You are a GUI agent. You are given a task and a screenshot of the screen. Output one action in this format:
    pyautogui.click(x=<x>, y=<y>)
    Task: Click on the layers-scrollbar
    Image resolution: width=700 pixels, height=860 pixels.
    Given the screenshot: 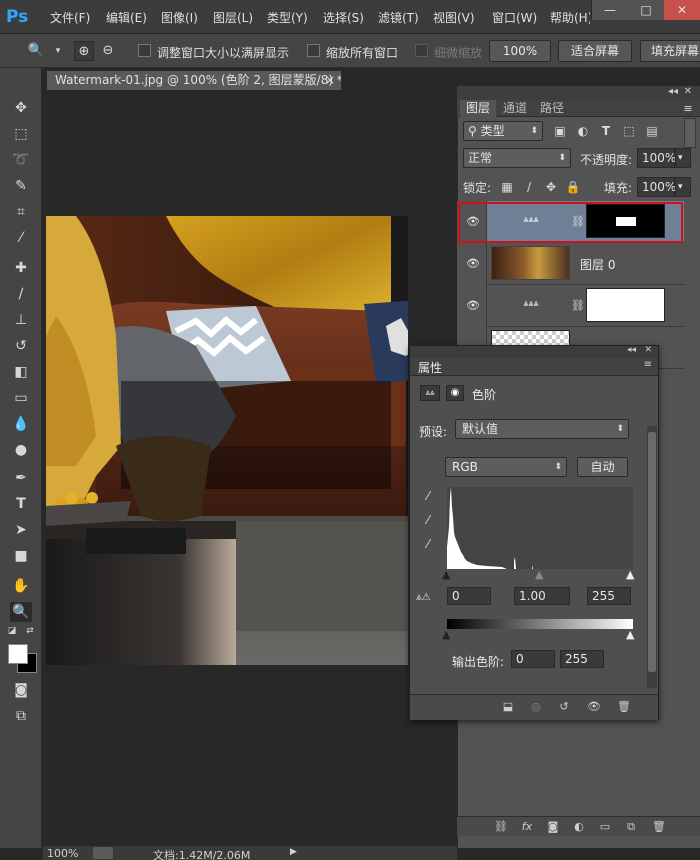 What is the action you would take?
    pyautogui.click(x=690, y=133)
    